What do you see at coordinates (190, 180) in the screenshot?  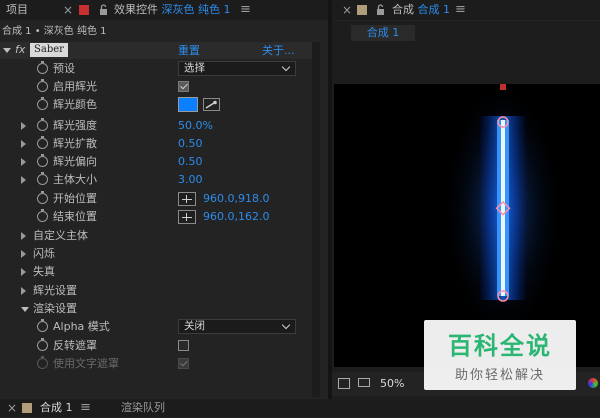 I see `core-size-value: 3.00` at bounding box center [190, 180].